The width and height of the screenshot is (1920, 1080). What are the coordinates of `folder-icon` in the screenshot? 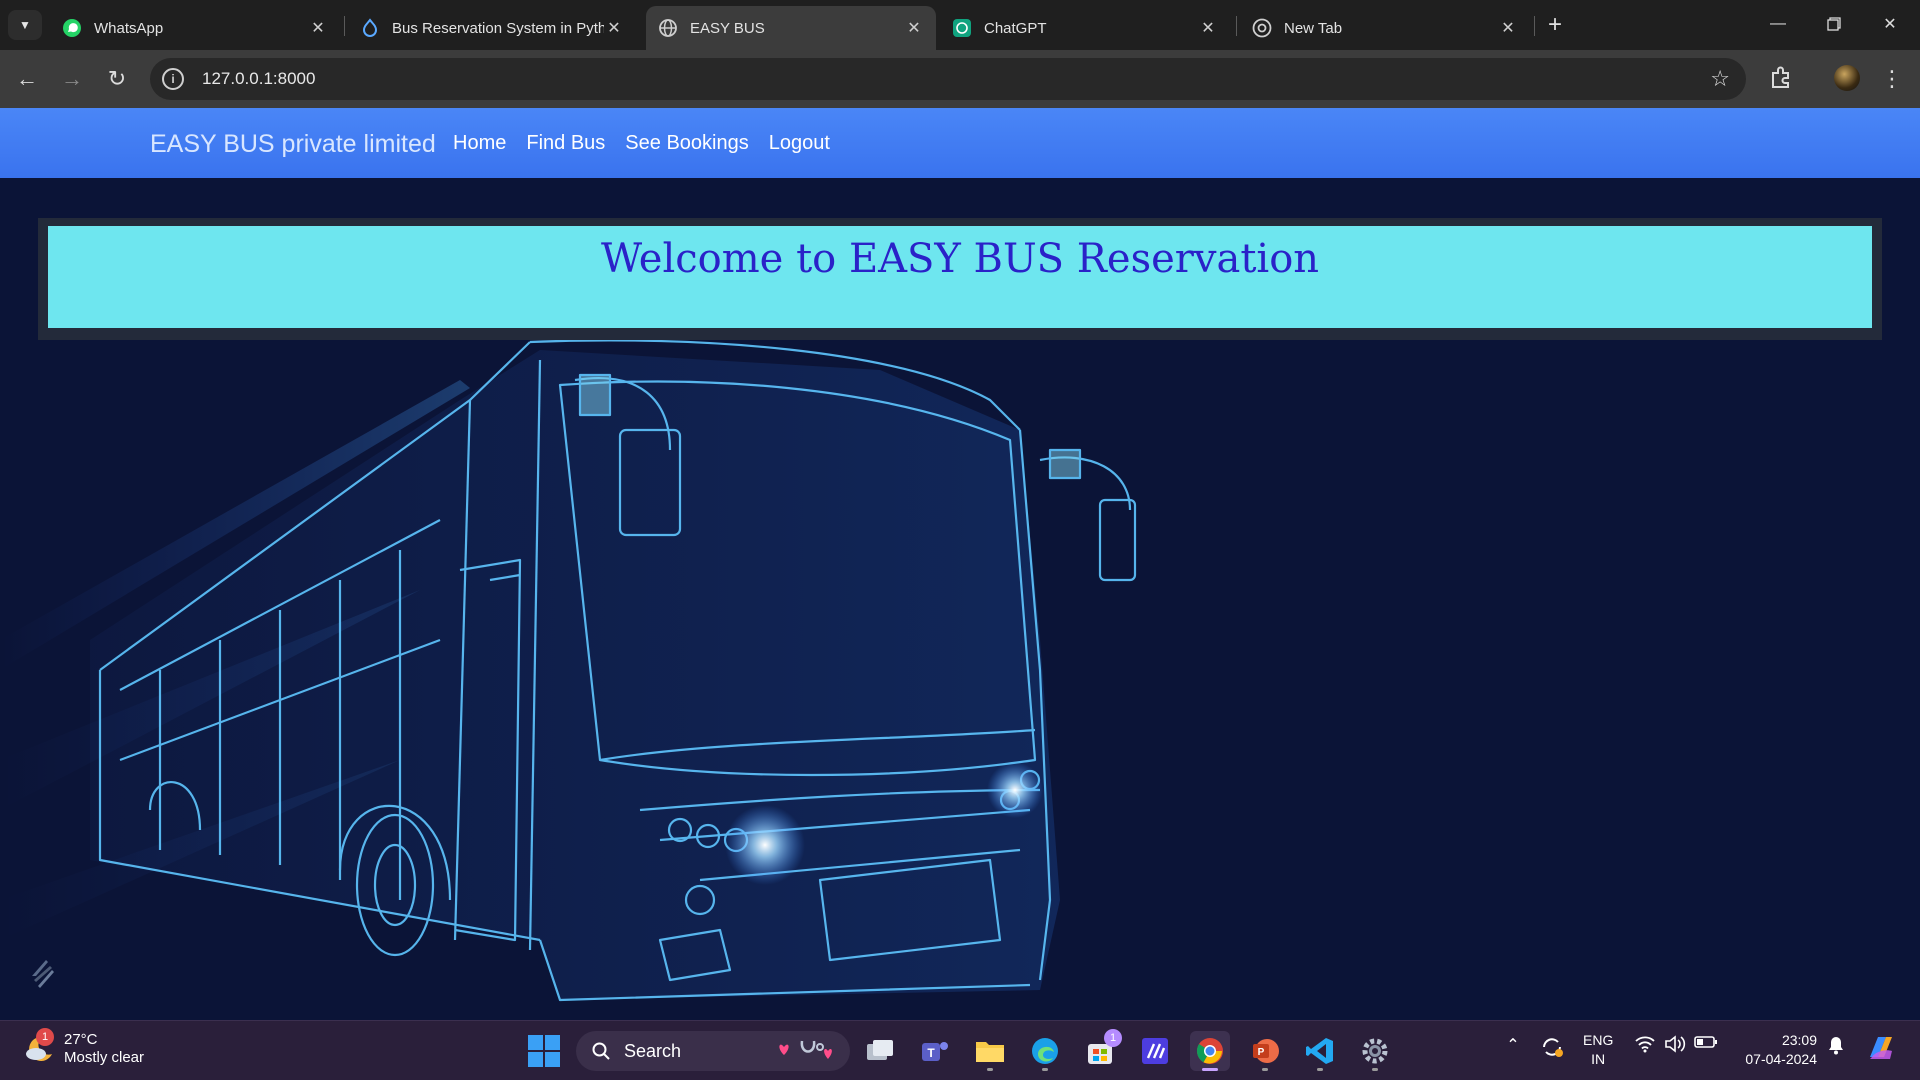 It's located at (990, 1052).